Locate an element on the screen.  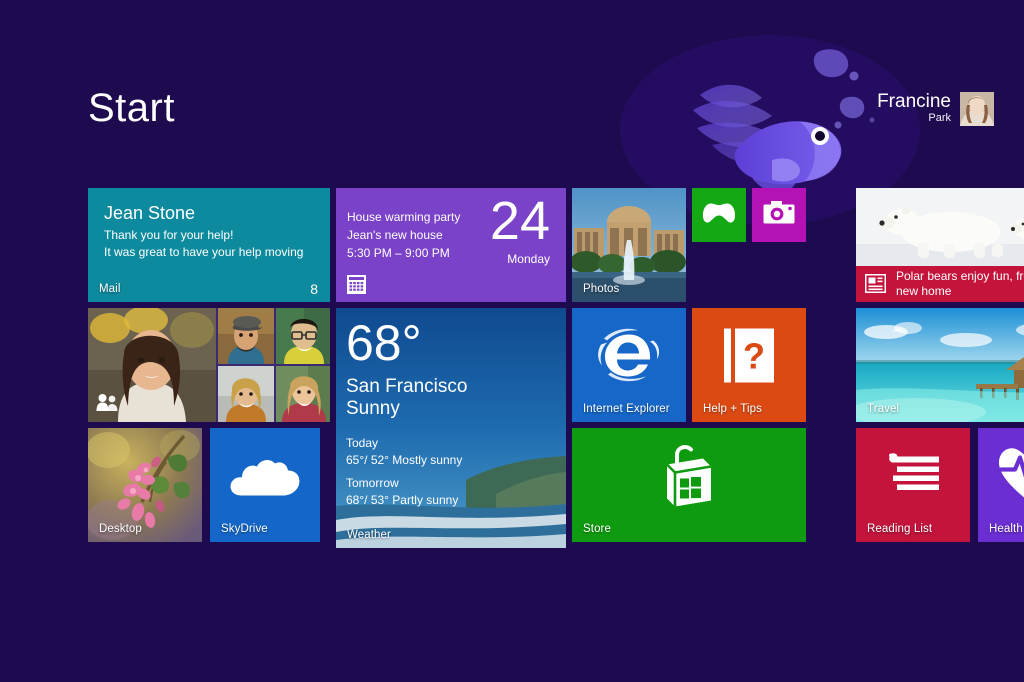
help-book-icon: ? is located at coordinates (749, 358).